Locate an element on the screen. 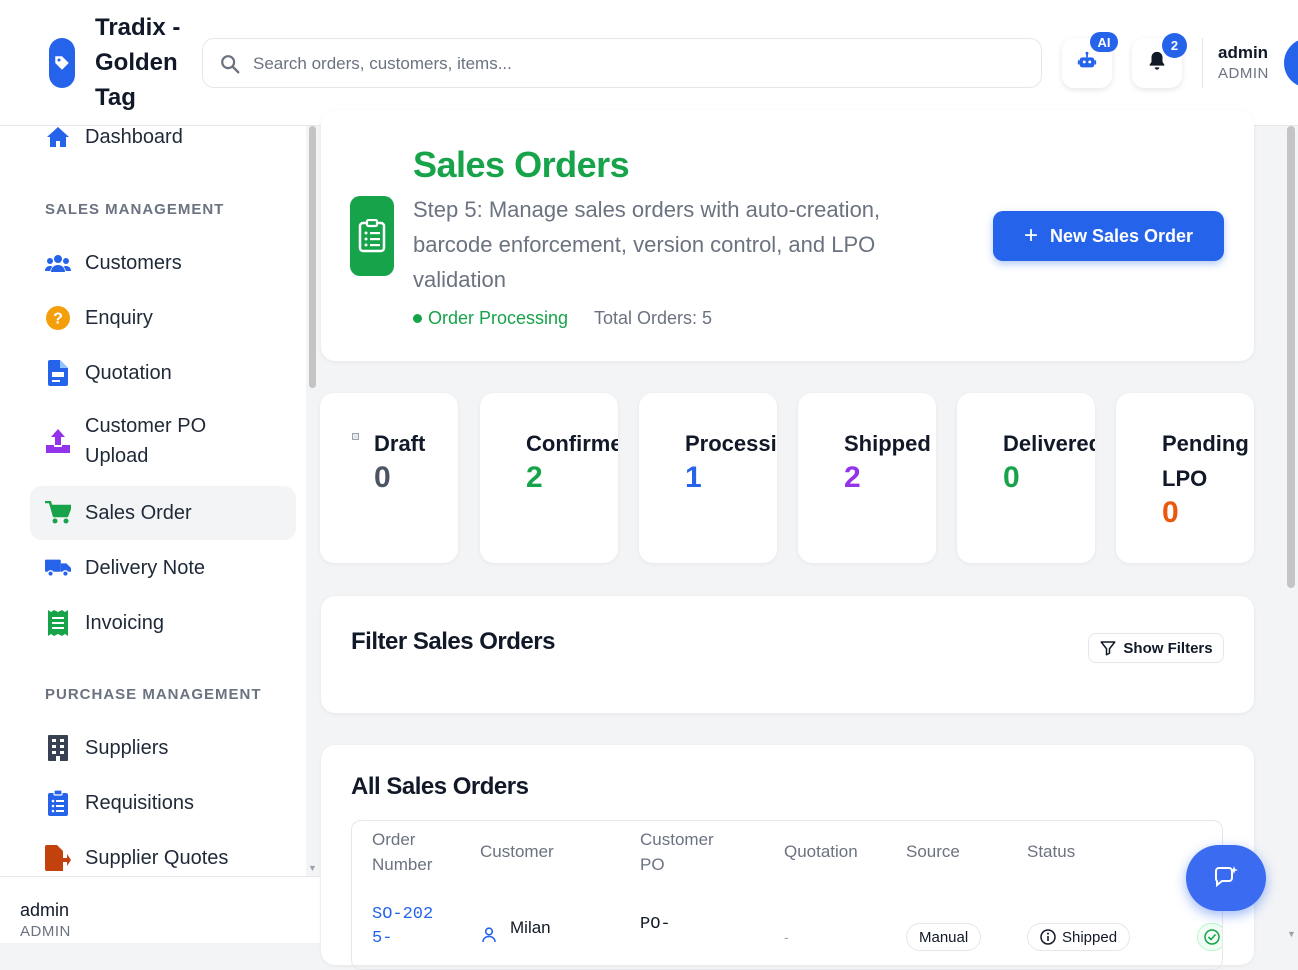 This screenshot has height=970, width=1298. tag-logo-icon is located at coordinates (62, 63).